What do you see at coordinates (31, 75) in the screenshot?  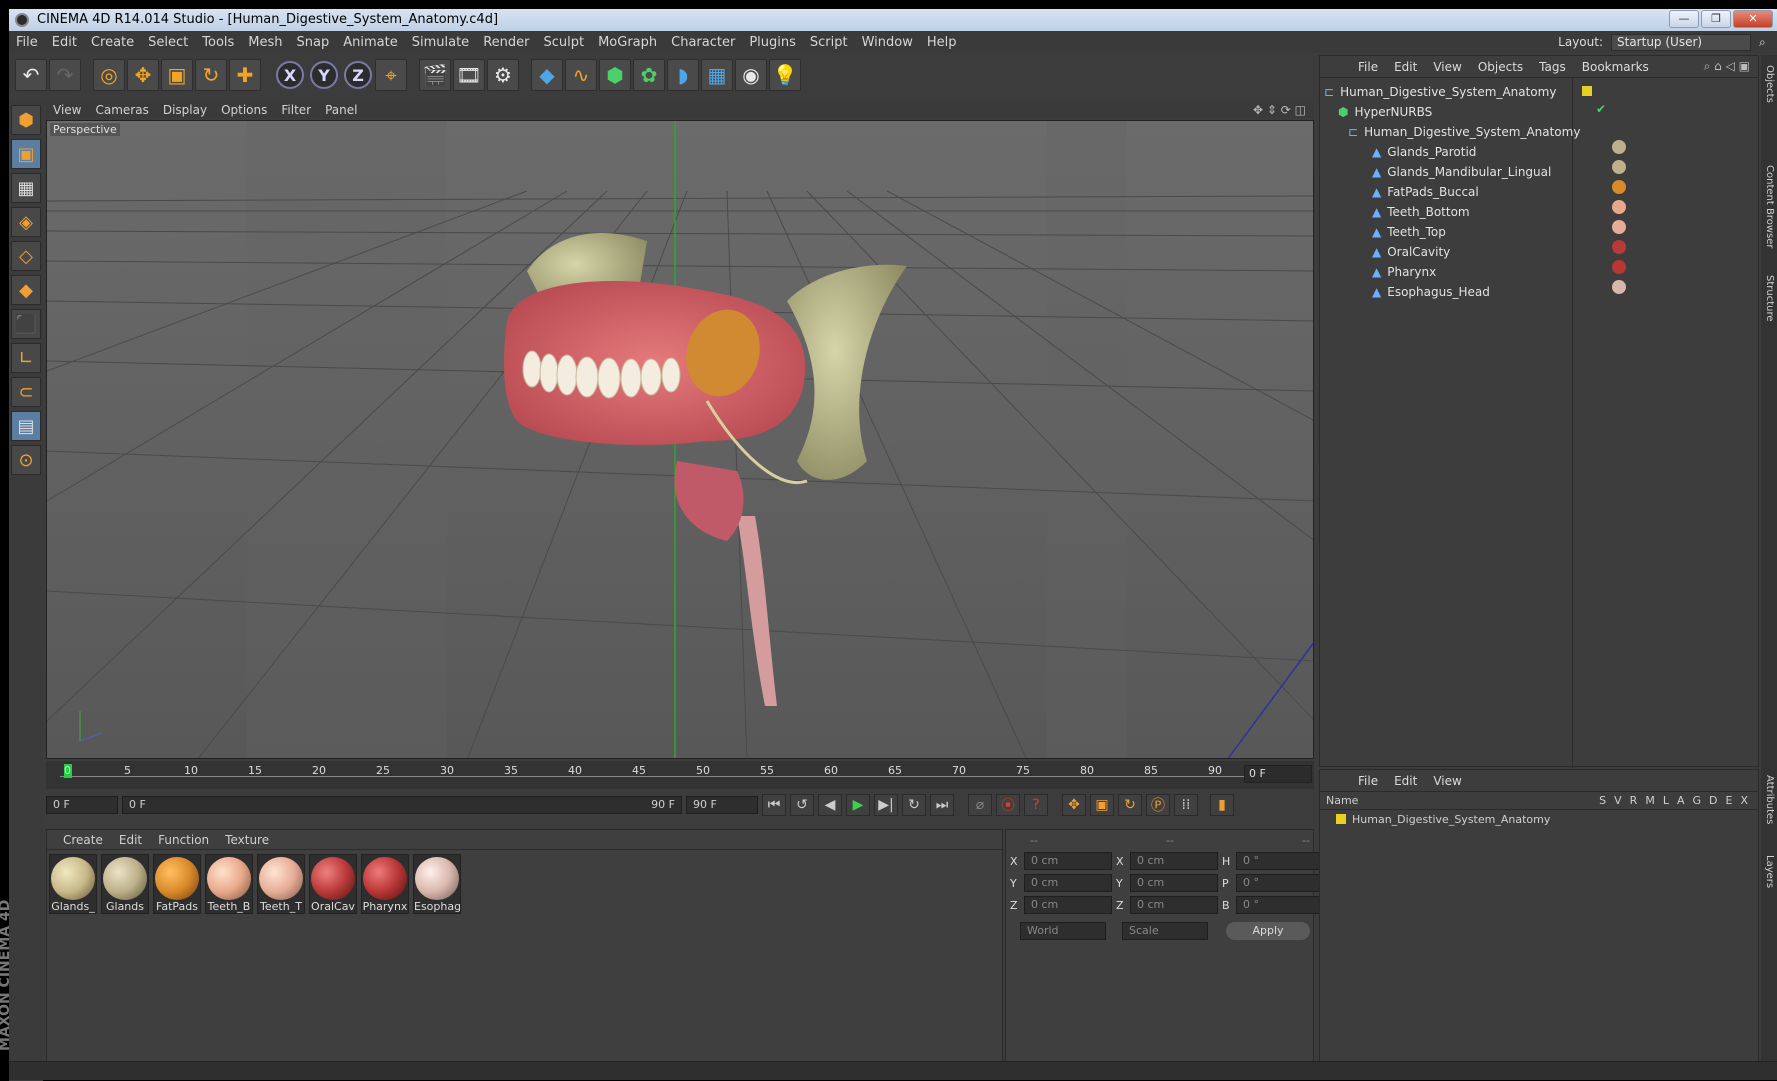 I see `undo-icon: ↶` at bounding box center [31, 75].